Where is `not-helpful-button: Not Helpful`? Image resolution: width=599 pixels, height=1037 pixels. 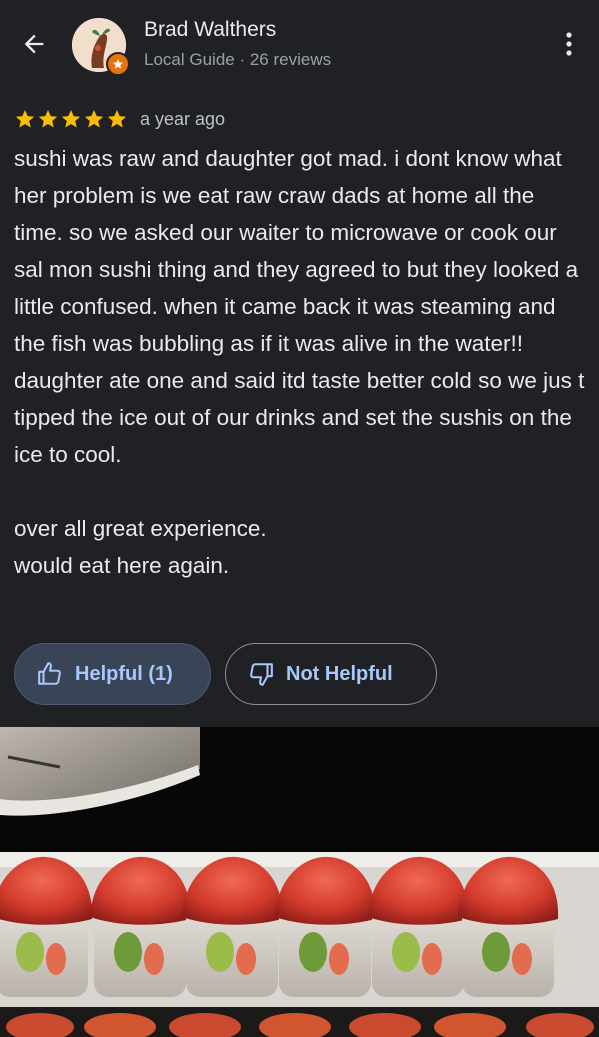
not-helpful-button: Not Helpful is located at coordinates (331, 674).